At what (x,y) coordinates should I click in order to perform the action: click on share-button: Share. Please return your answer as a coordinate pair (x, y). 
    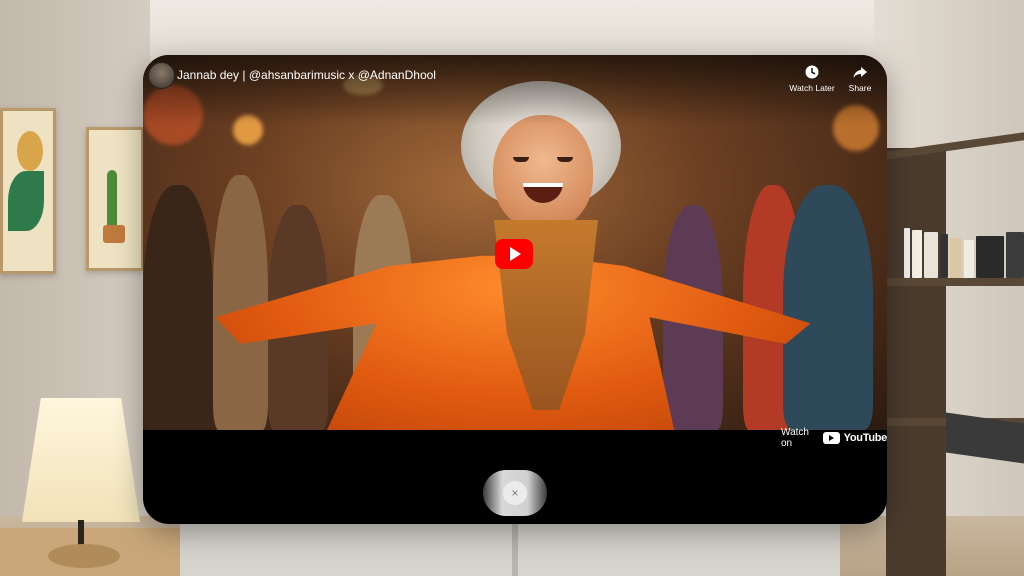
    Looking at the image, I should click on (860, 78).